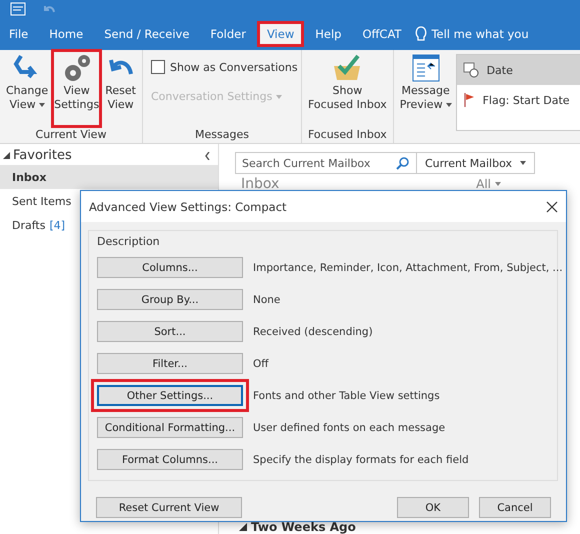 This screenshot has width=580, height=534. Describe the element at coordinates (385, 163) in the screenshot. I see `search-field: Search Current Mailbox Current Mailbox` at that location.